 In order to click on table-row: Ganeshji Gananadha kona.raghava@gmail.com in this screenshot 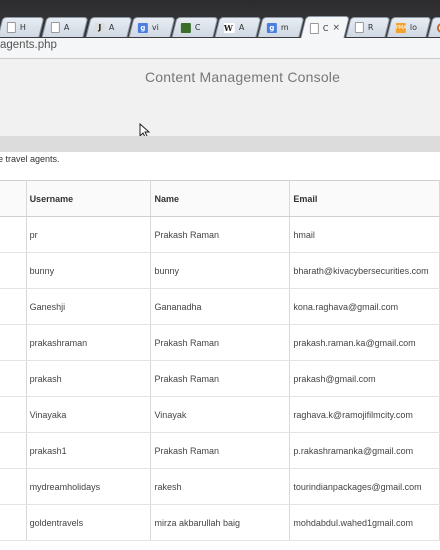, I will do `click(220, 306)`.